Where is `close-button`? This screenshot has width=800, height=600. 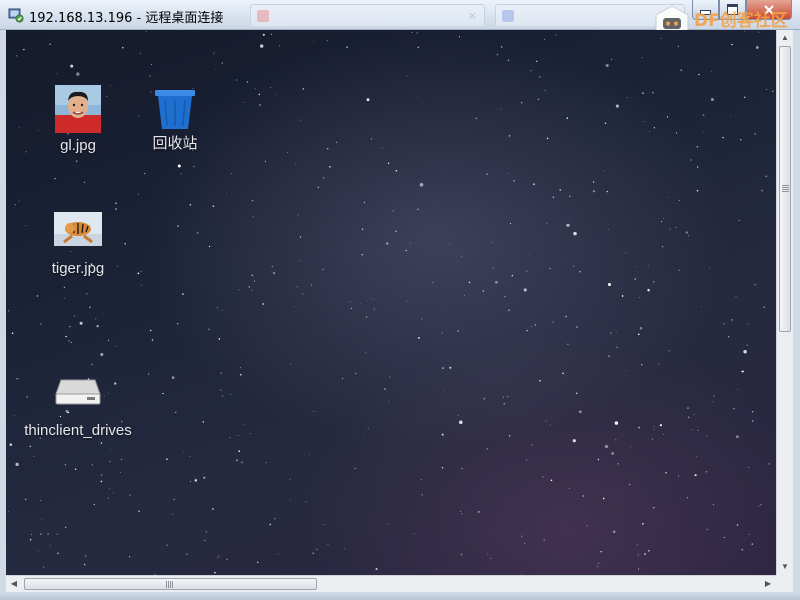 close-button is located at coordinates (769, 10).